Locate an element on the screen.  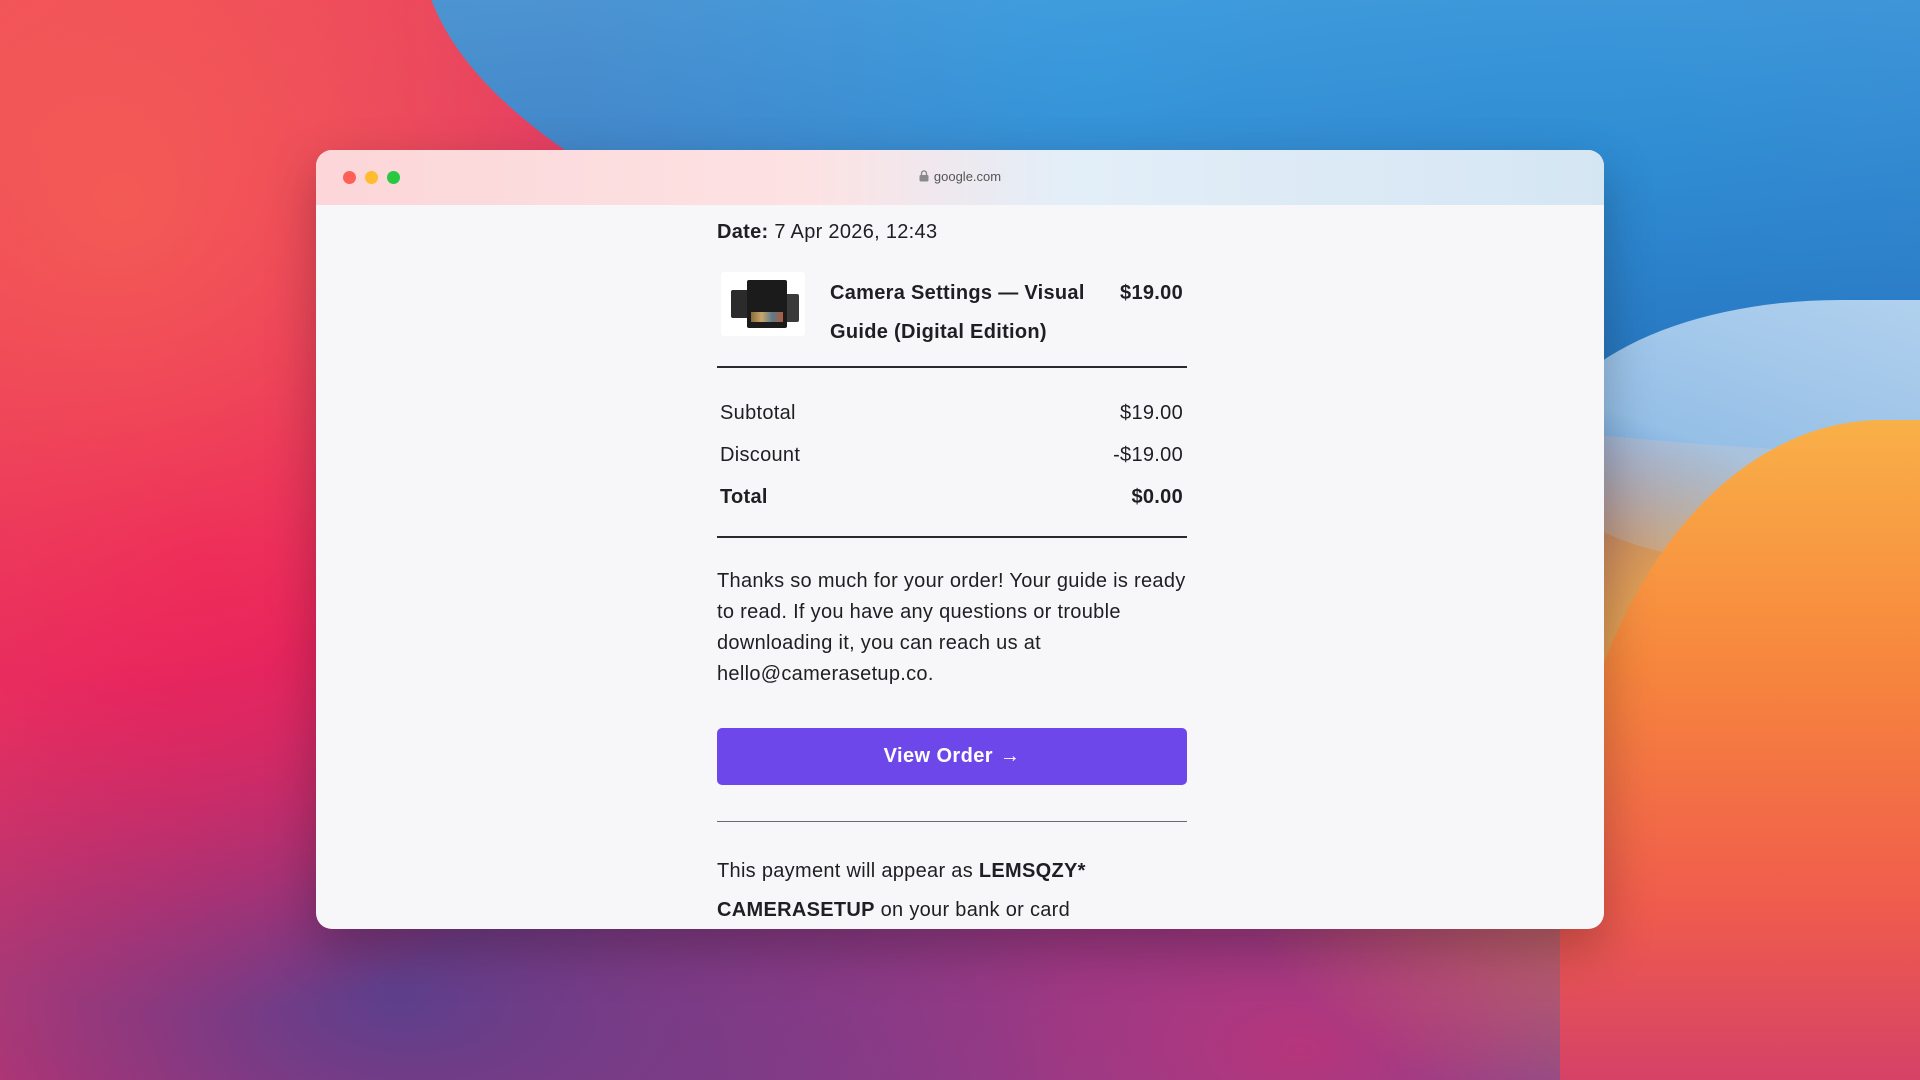
discount-value: -$19.00 is located at coordinates (1148, 455).